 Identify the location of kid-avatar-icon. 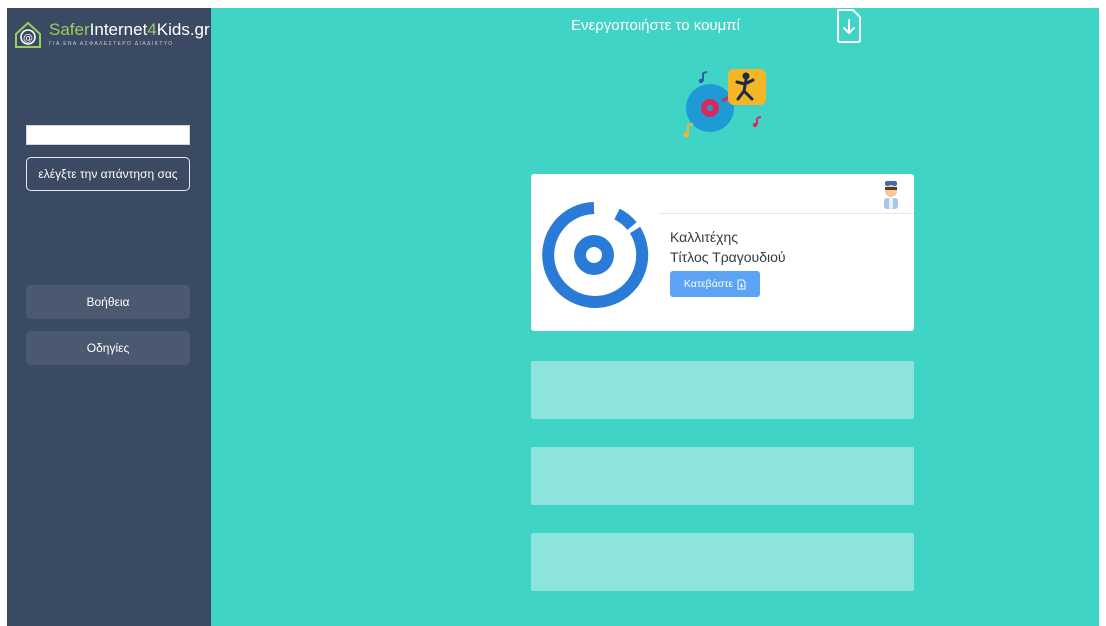
(891, 195).